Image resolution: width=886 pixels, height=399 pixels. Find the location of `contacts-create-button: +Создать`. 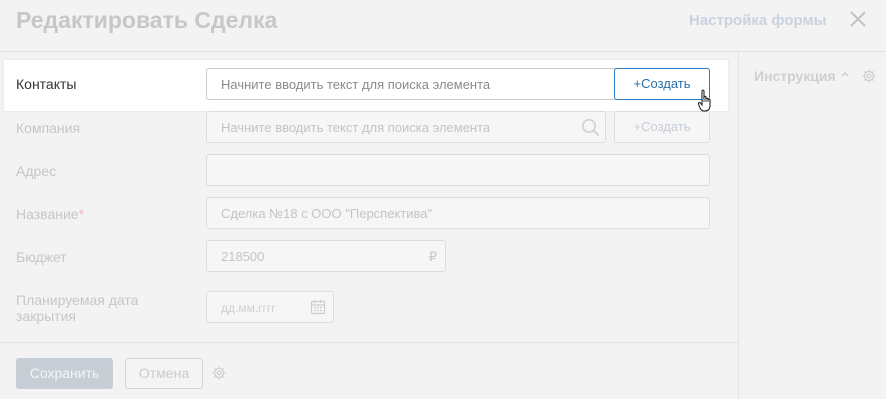

contacts-create-button: +Создать is located at coordinates (662, 84).